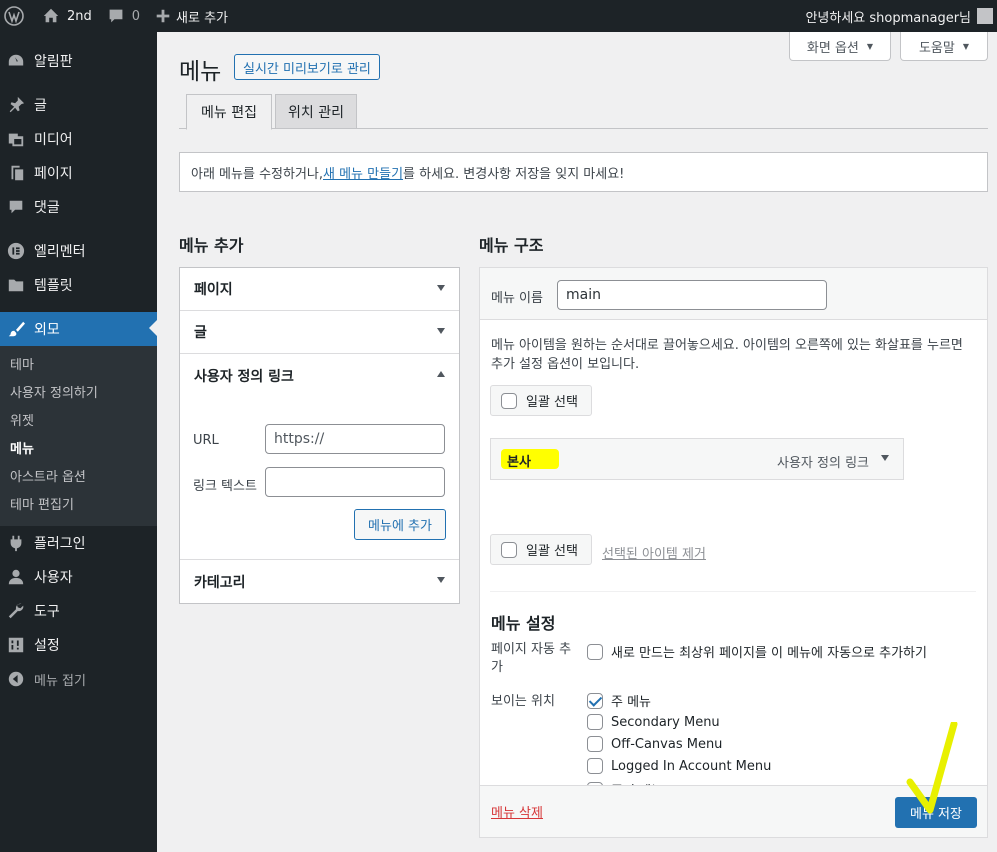  What do you see at coordinates (78, 611) in the screenshot?
I see `sidebar-item-tools: 도구` at bounding box center [78, 611].